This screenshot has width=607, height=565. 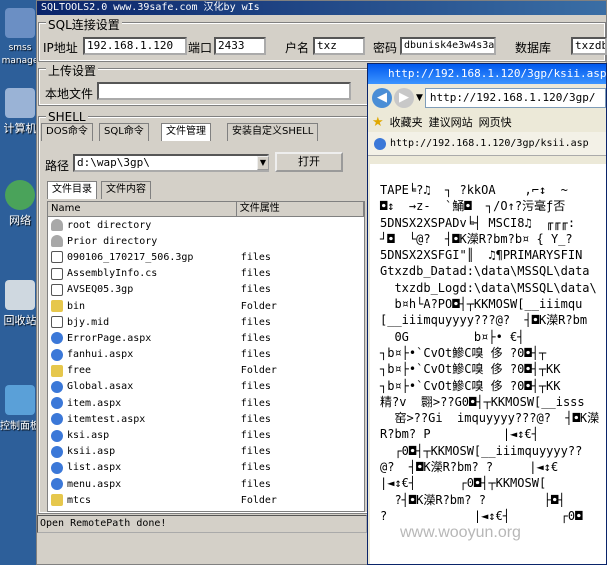 I want to click on file-name-cell: bjy.mid, so click(x=142, y=322).